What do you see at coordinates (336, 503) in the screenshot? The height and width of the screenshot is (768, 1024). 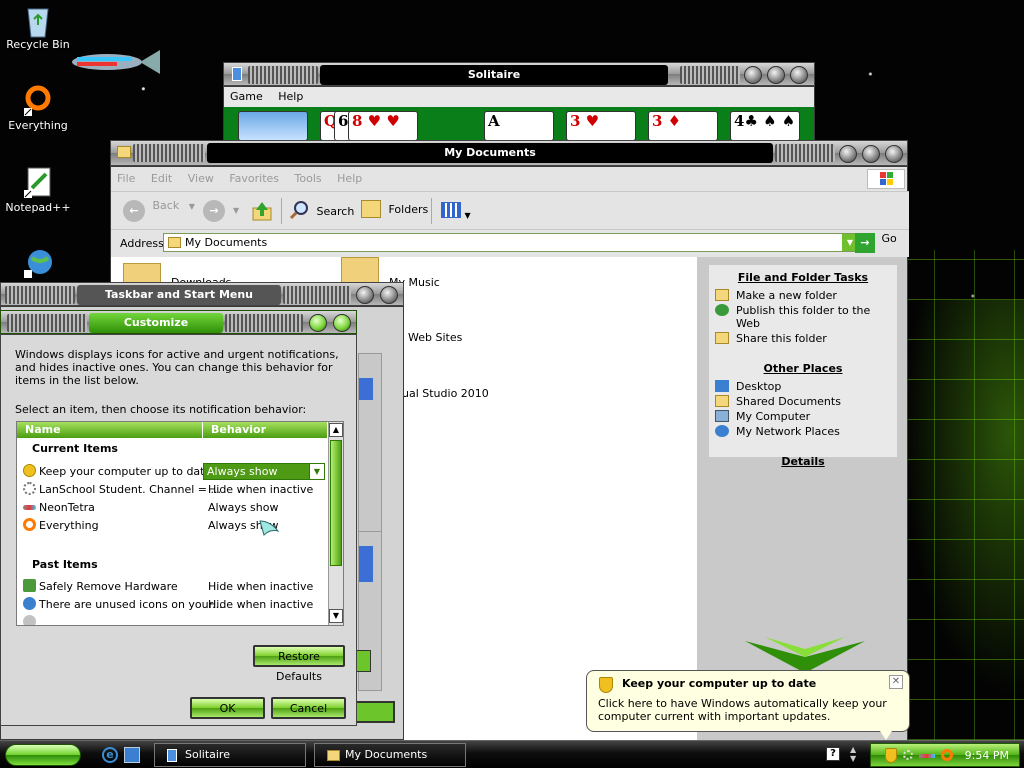 I see `scroll-thumb` at bounding box center [336, 503].